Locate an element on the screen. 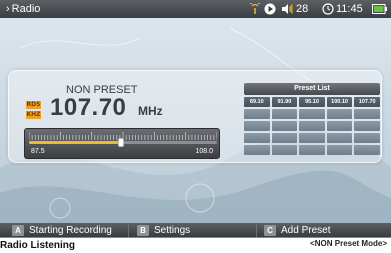 Image resolution: width=391 pixels, height=253 pixels. key-a-label: A is located at coordinates (18, 230).